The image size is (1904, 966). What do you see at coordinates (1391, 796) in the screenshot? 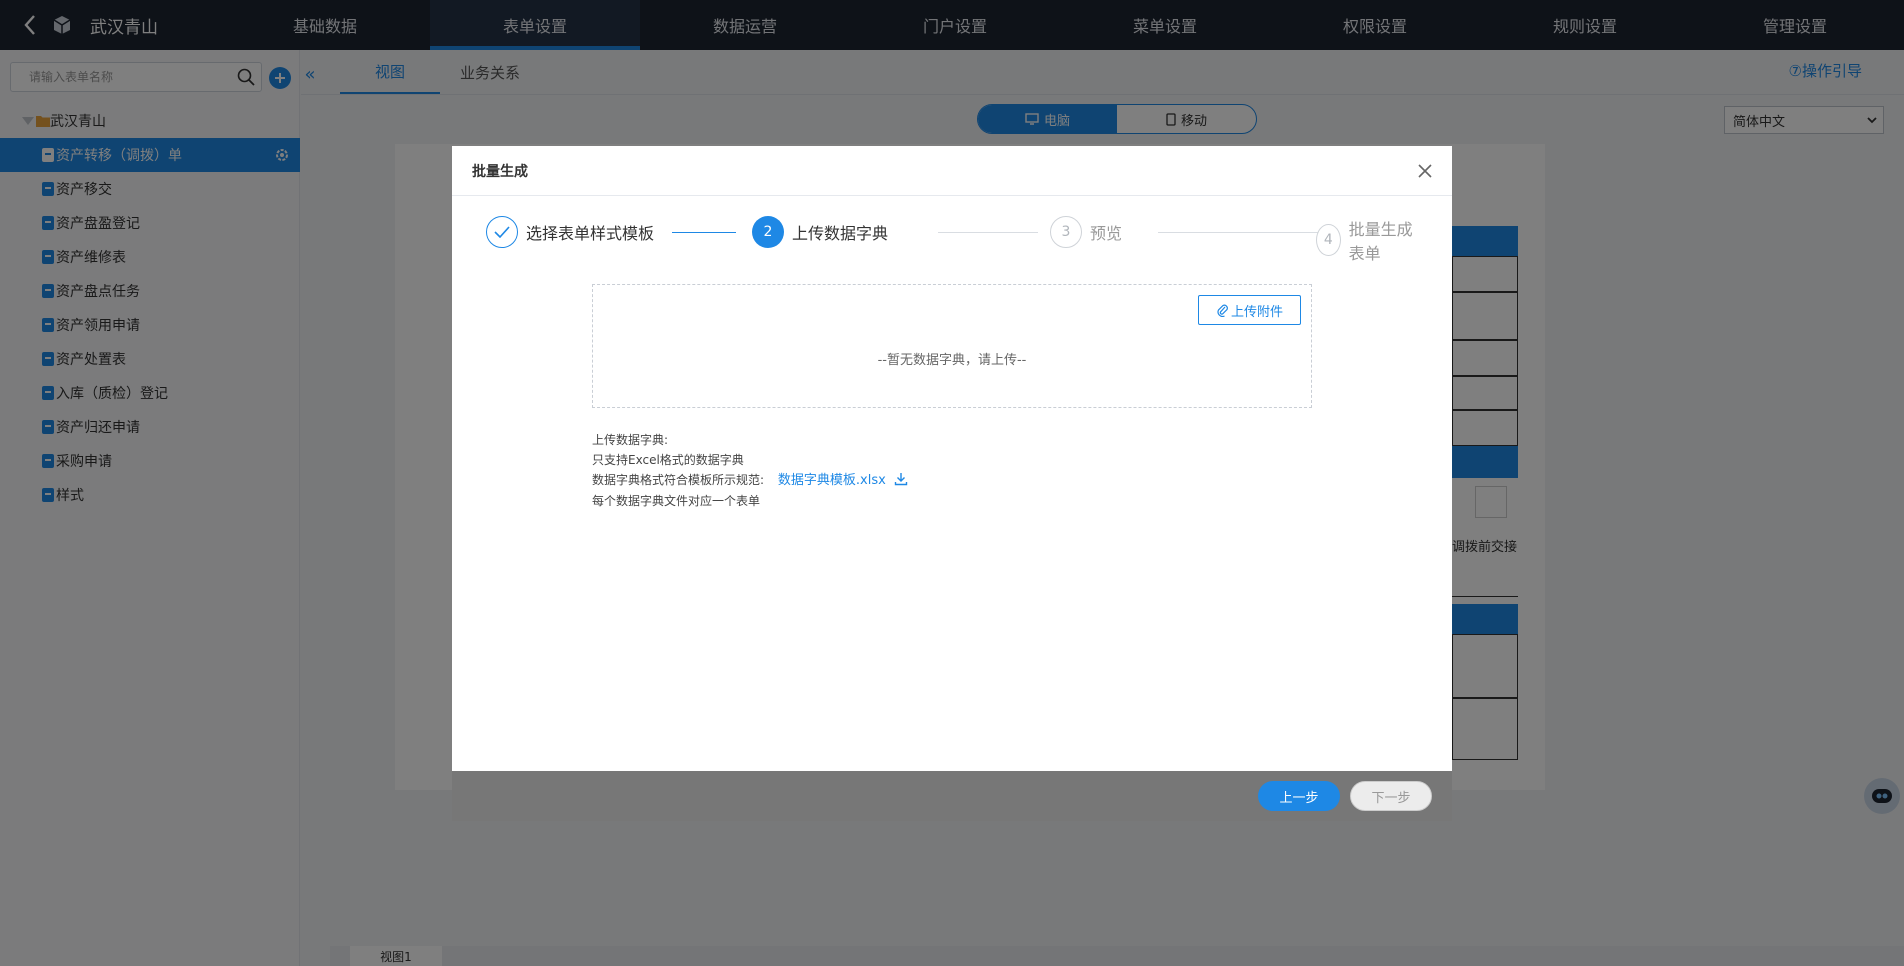
I see `next-step-button: 下一步` at bounding box center [1391, 796].